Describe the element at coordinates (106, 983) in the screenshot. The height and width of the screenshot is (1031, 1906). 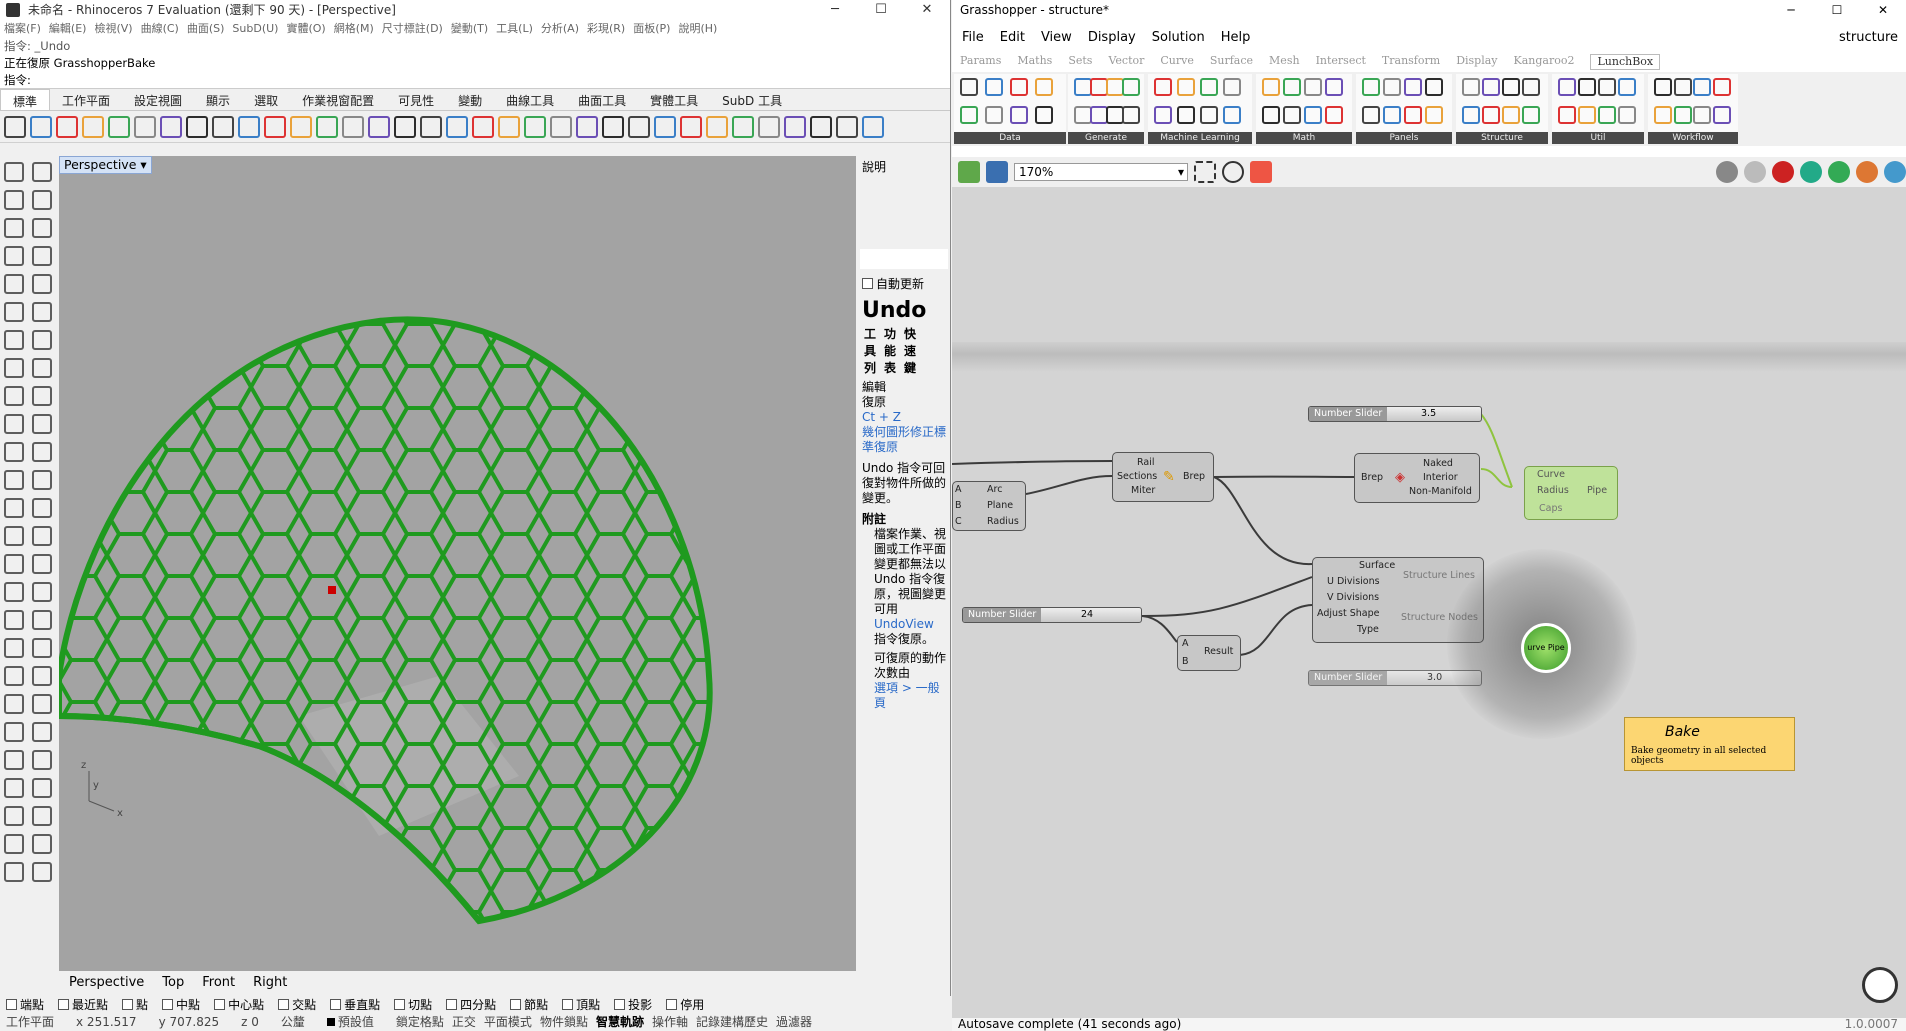
I see `viewport-tab: Perspective` at that location.